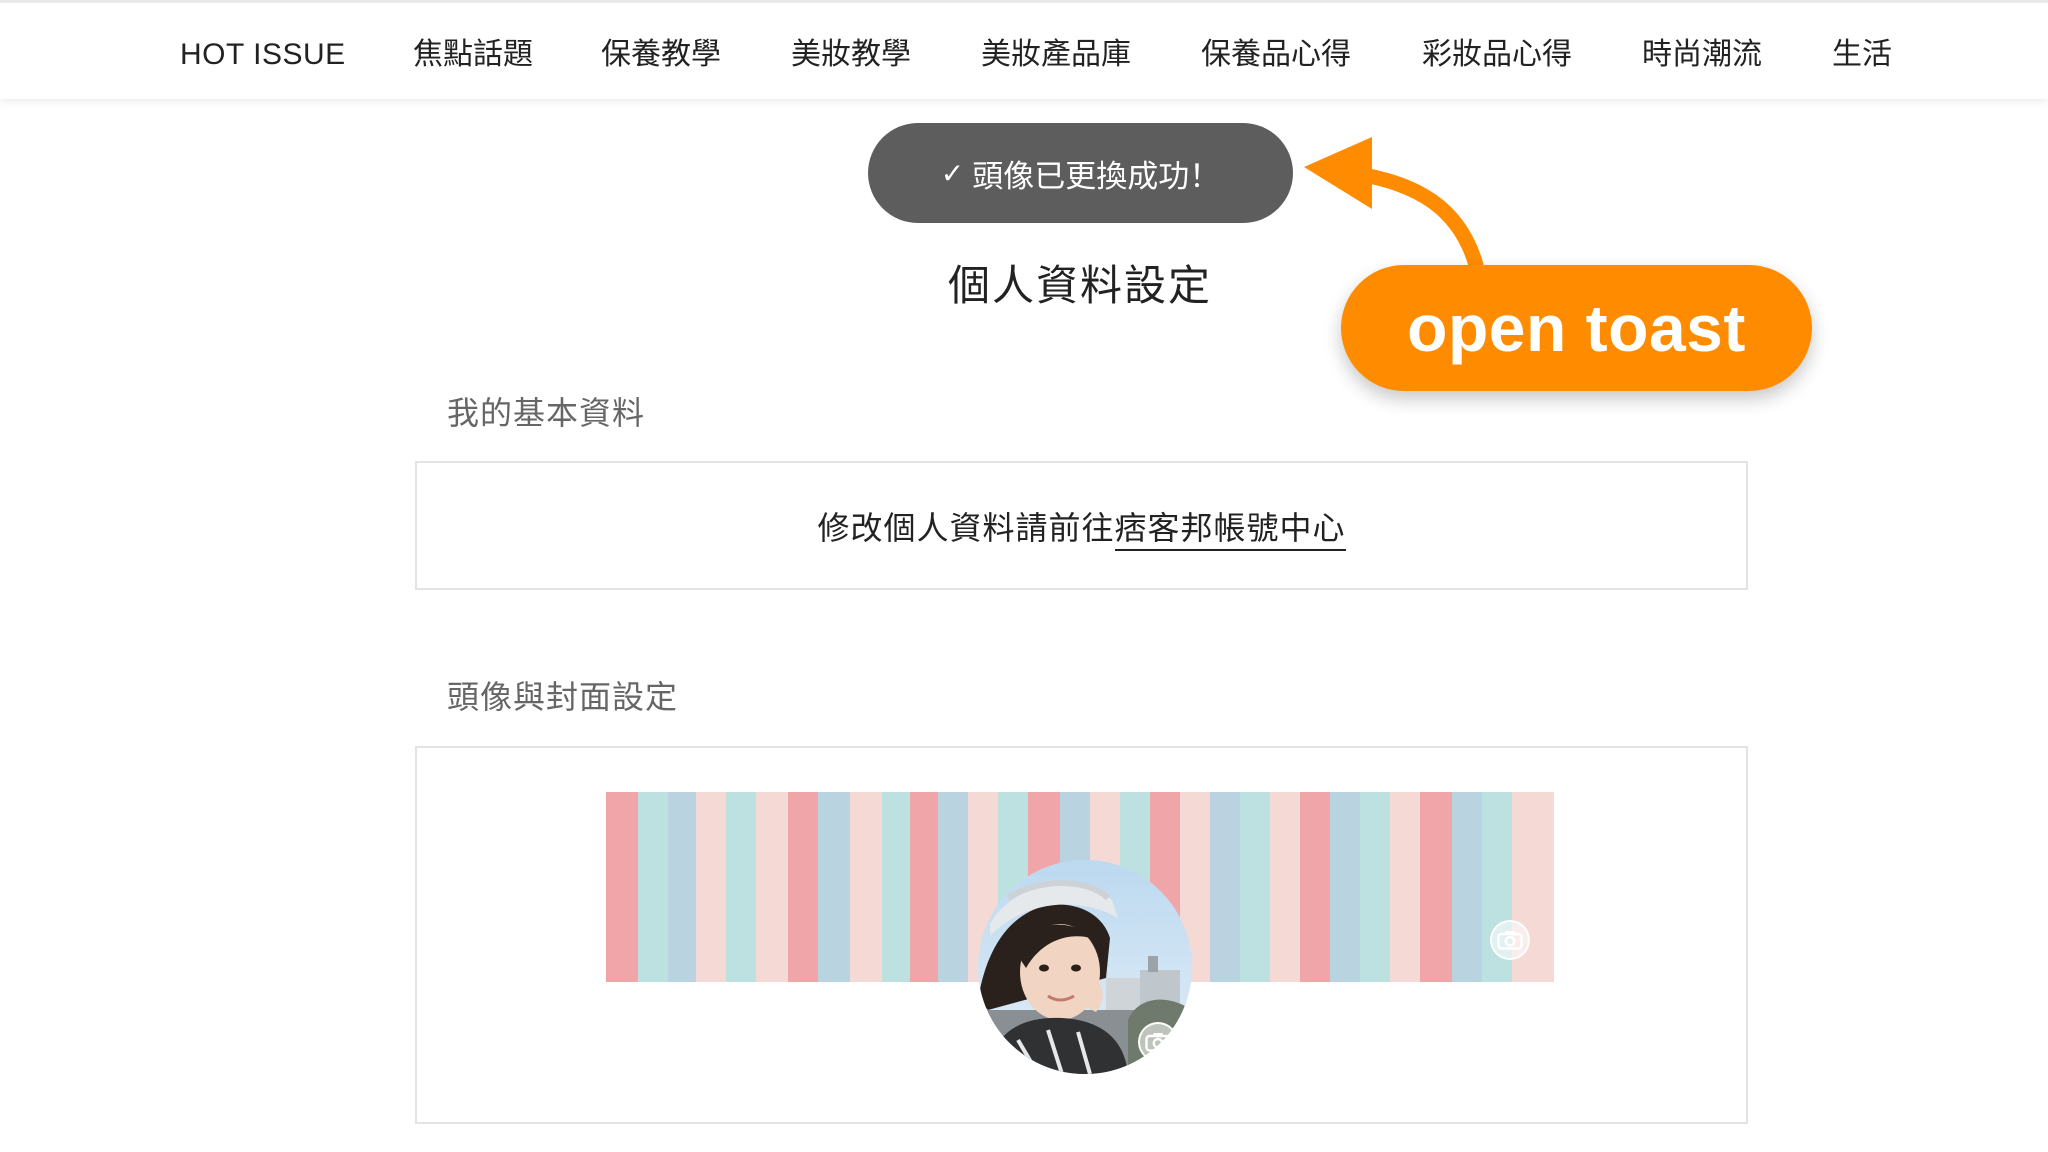 The width and height of the screenshot is (2048, 1152). Describe the element at coordinates (1576, 328) in the screenshot. I see `annotation-label: open toast` at that location.